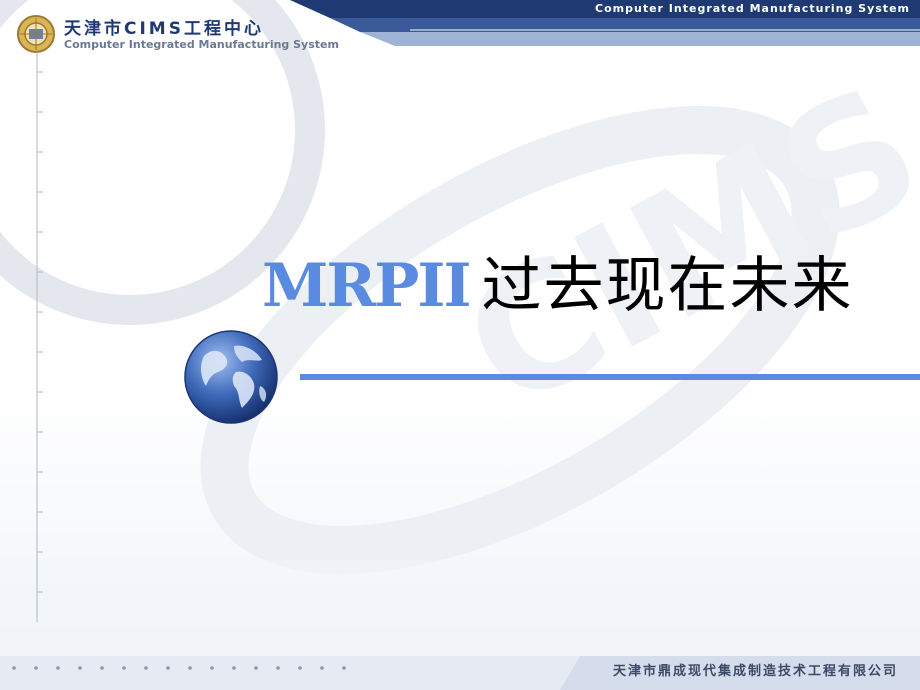 The width and height of the screenshot is (920, 690). What do you see at coordinates (231, 377) in the screenshot?
I see `globe-icon` at bounding box center [231, 377].